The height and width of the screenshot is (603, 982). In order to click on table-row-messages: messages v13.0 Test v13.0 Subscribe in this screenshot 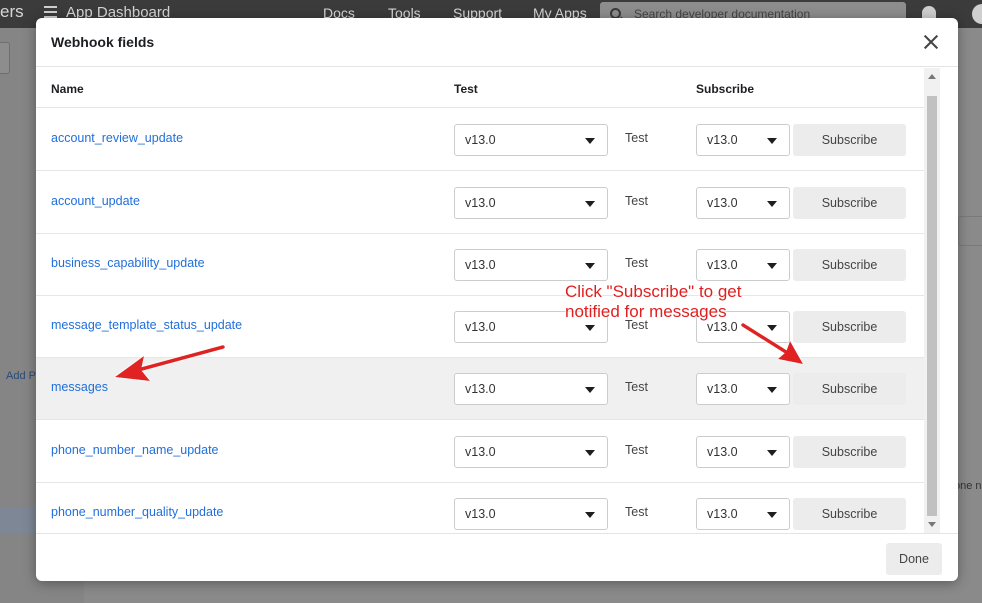, I will do `click(480, 389)`.